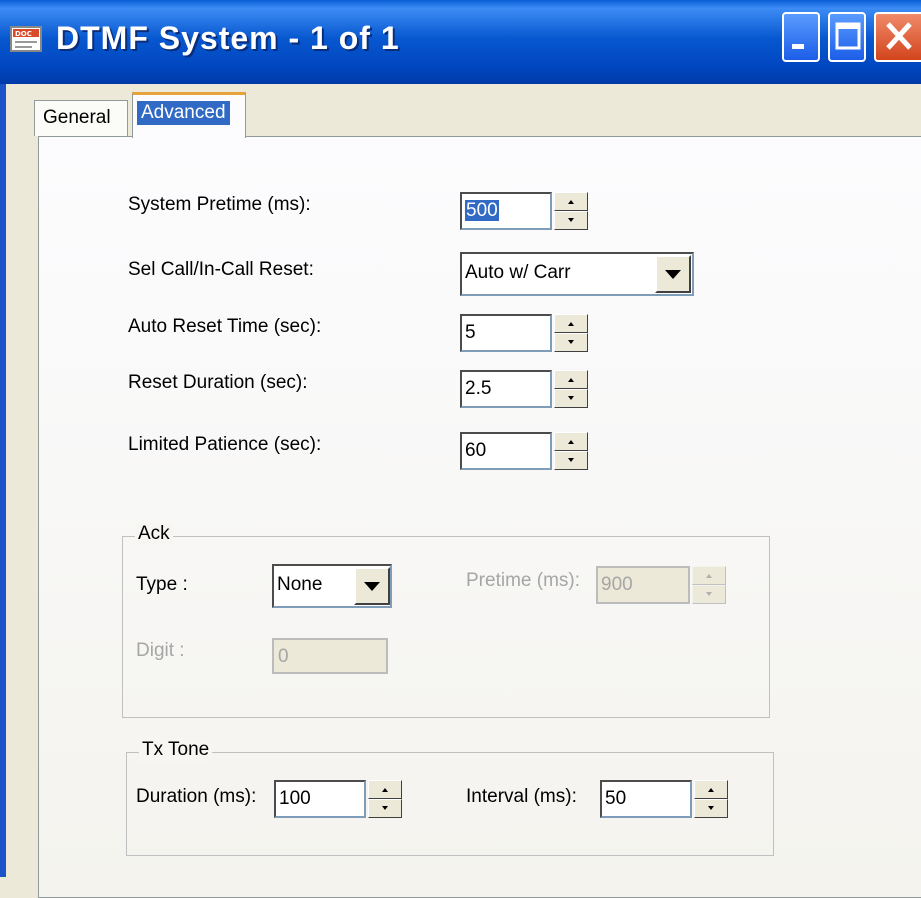 The width and height of the screenshot is (921, 898). Describe the element at coordinates (221, 269) in the screenshot. I see `sel-call-reset-label: Sel Call/In-Call Reset:` at that location.